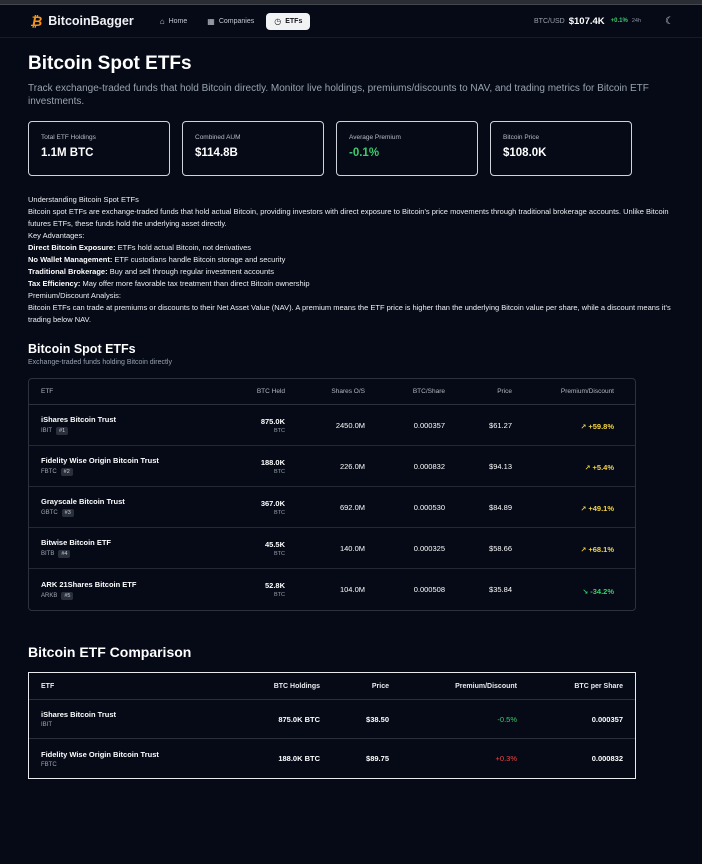  Describe the element at coordinates (274, 686) in the screenshot. I see `col-header-btc-holdings: BTC Holdings` at that location.